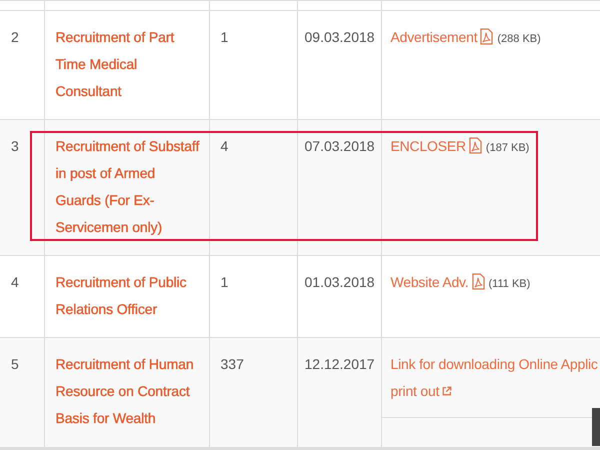 This screenshot has width=600, height=450. Describe the element at coordinates (434, 37) in the screenshot. I see `document-link: Advertisement` at that location.